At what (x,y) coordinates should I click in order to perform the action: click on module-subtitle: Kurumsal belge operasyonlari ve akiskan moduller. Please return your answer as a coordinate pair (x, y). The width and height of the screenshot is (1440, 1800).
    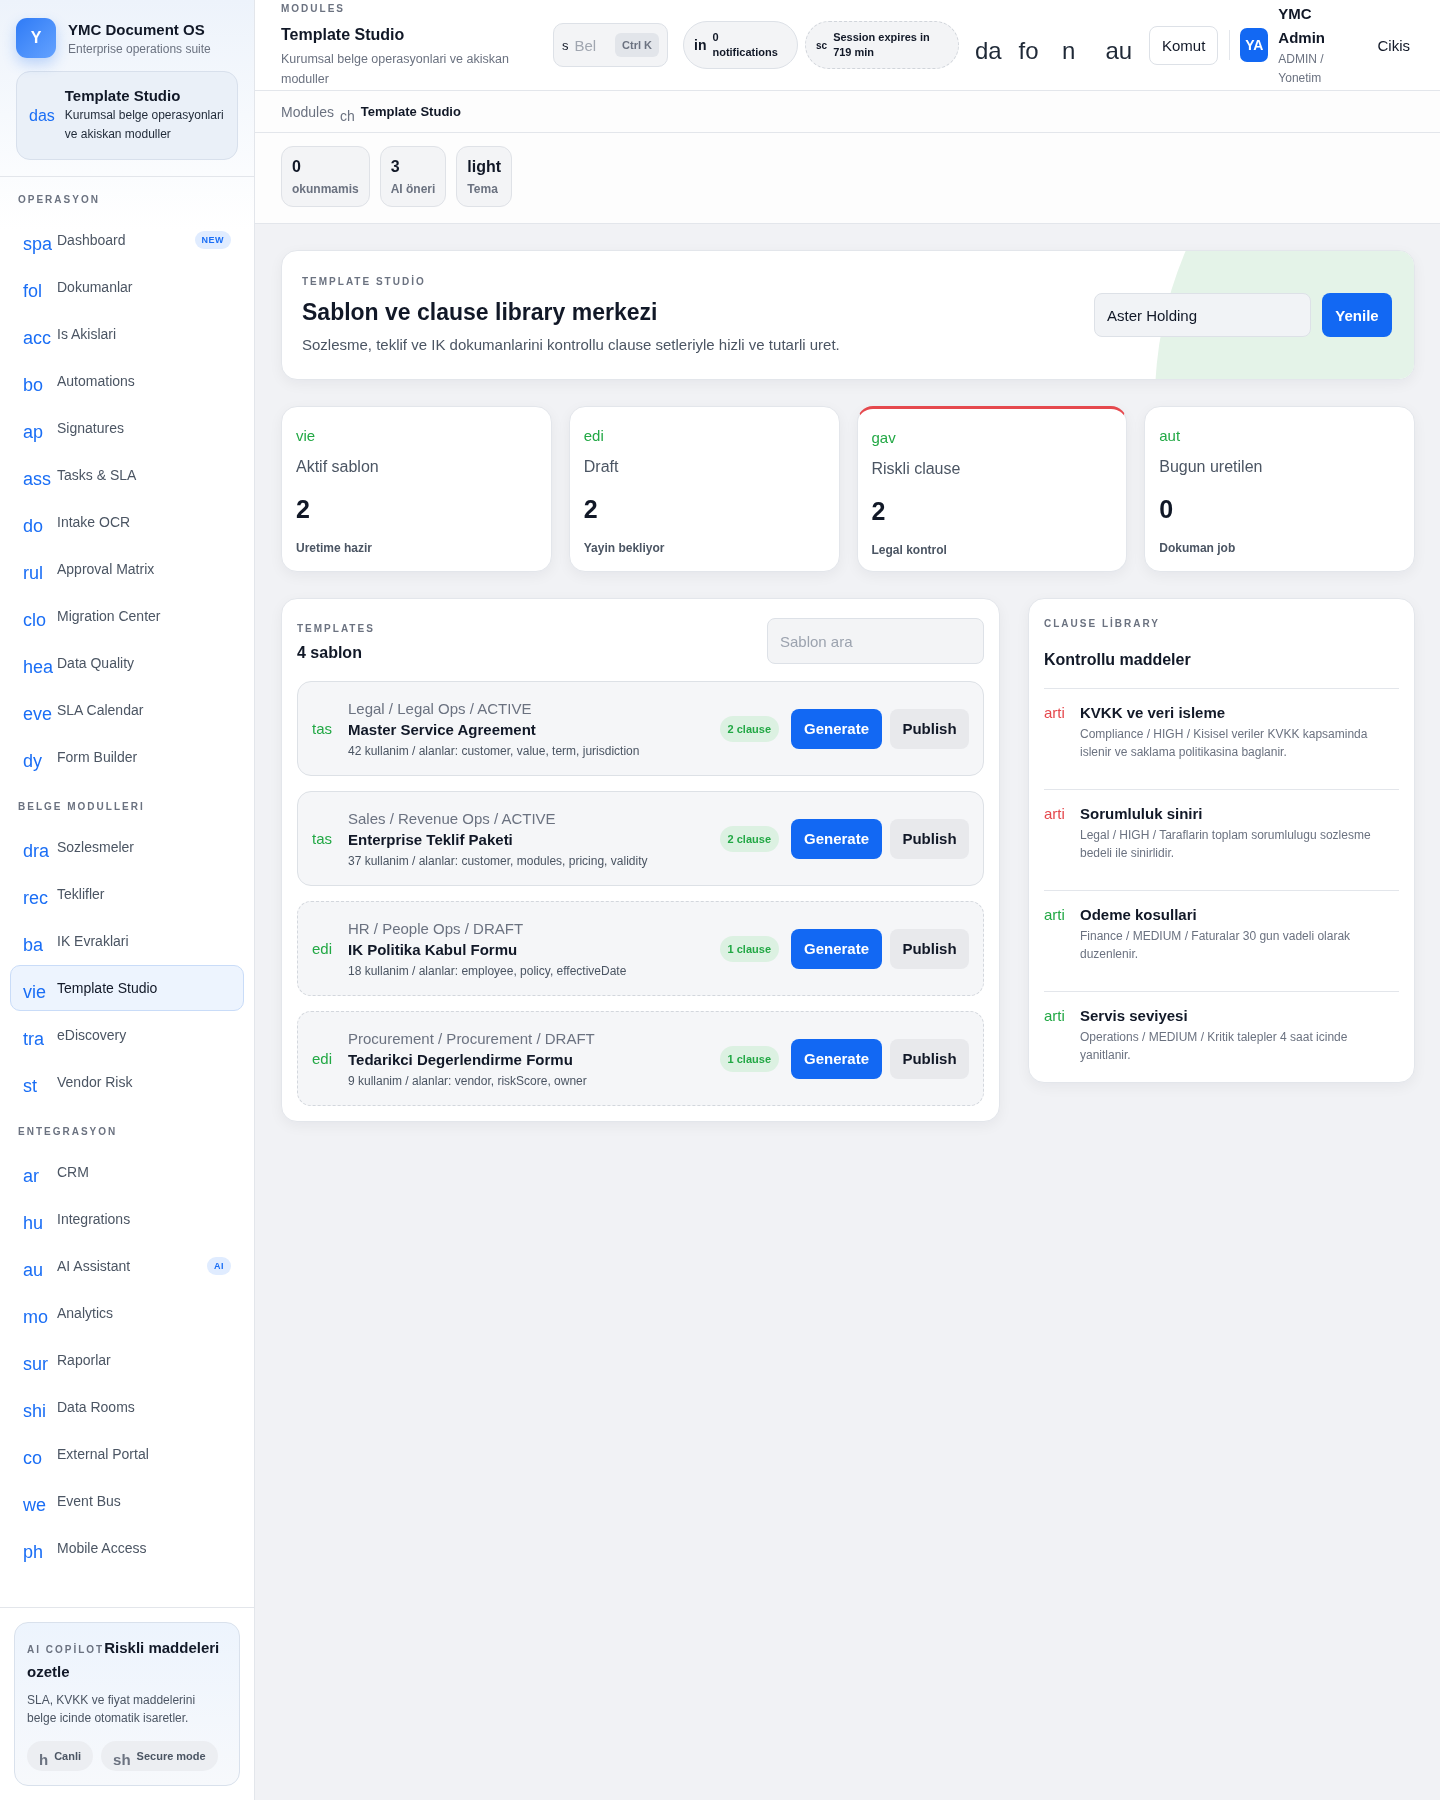
    Looking at the image, I should click on (144, 125).